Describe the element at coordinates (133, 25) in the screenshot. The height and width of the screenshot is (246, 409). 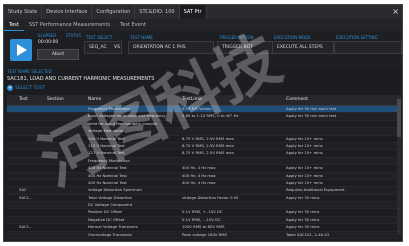
I see `subtab-test-event: Test Event` at that location.